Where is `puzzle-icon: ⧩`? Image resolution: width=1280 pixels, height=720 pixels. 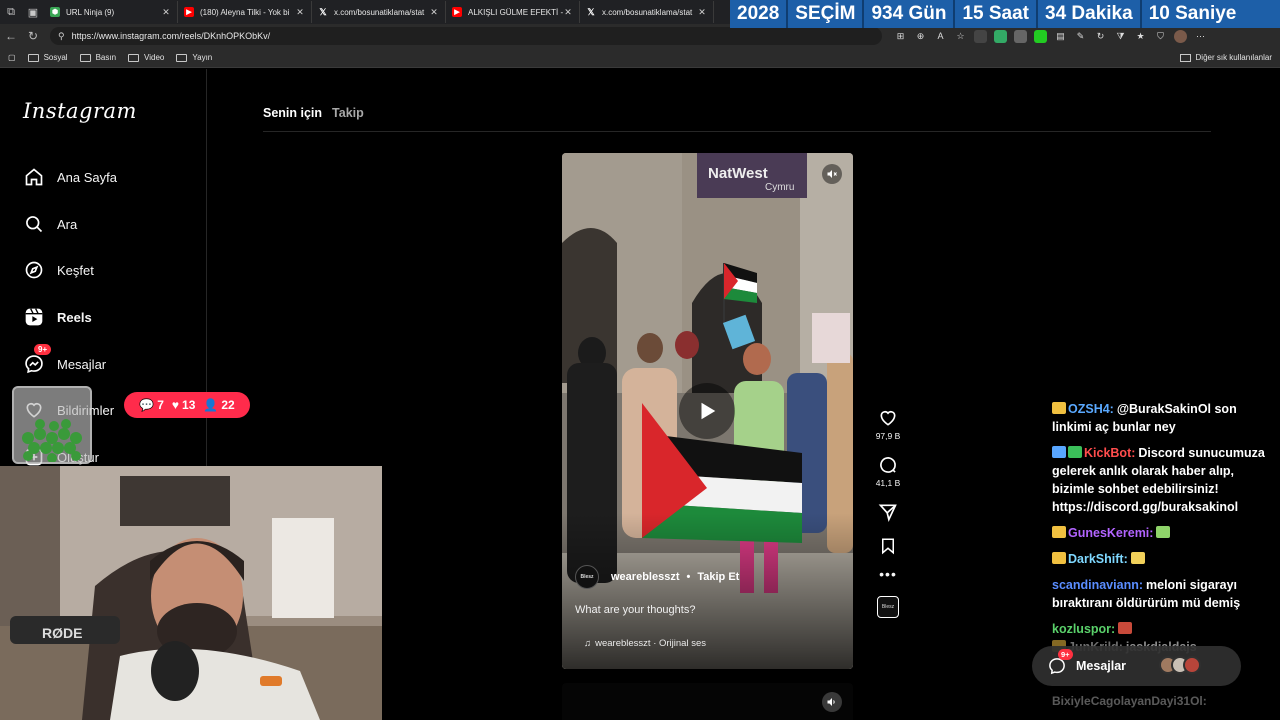
puzzle-icon: ⧩ is located at coordinates (1120, 36).